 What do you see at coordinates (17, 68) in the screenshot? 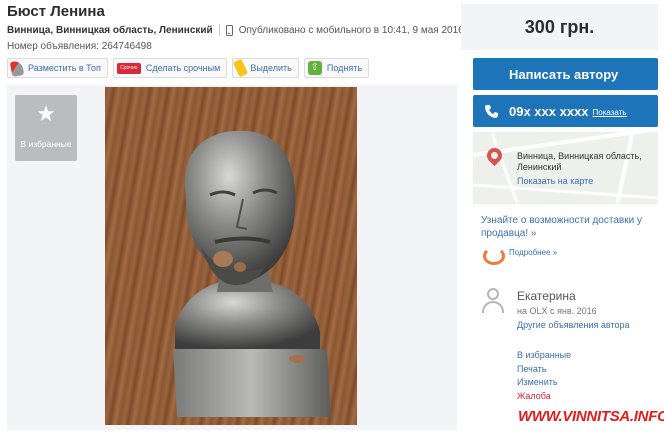
I see `rocket-icon` at bounding box center [17, 68].